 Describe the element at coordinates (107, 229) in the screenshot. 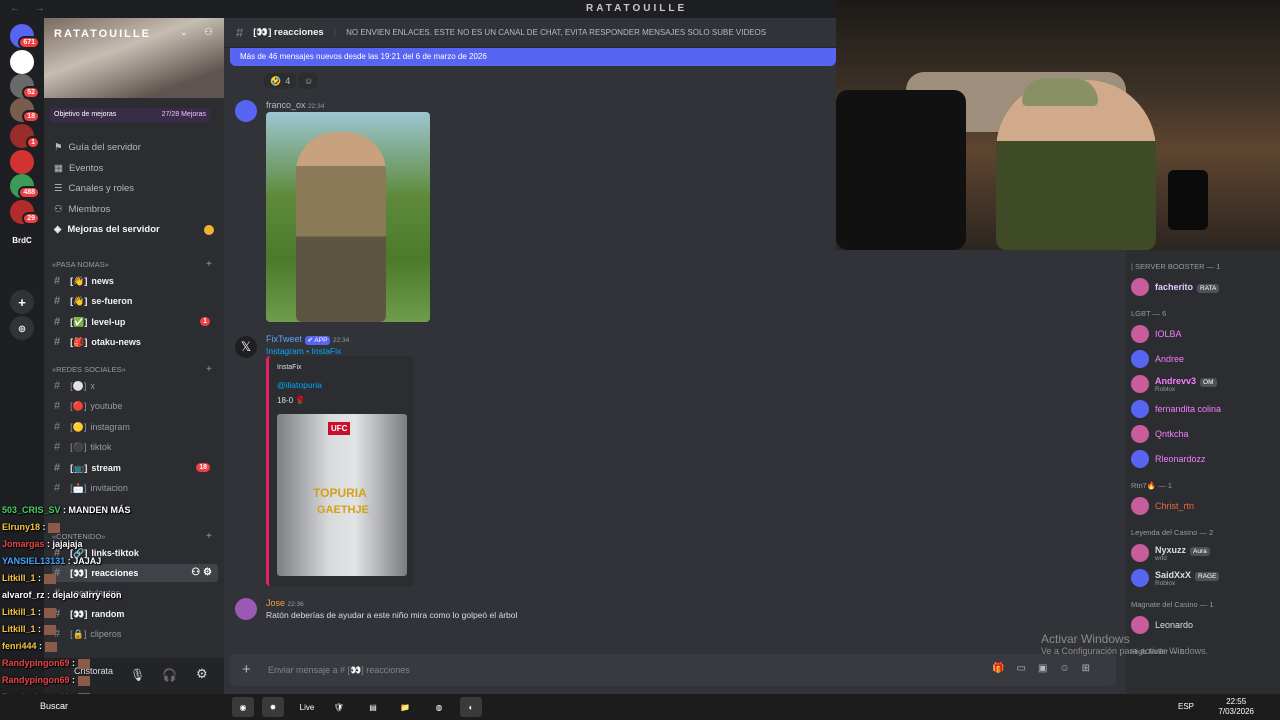

I see `server-menu-item: ◈ Mejoras del servidor` at that location.